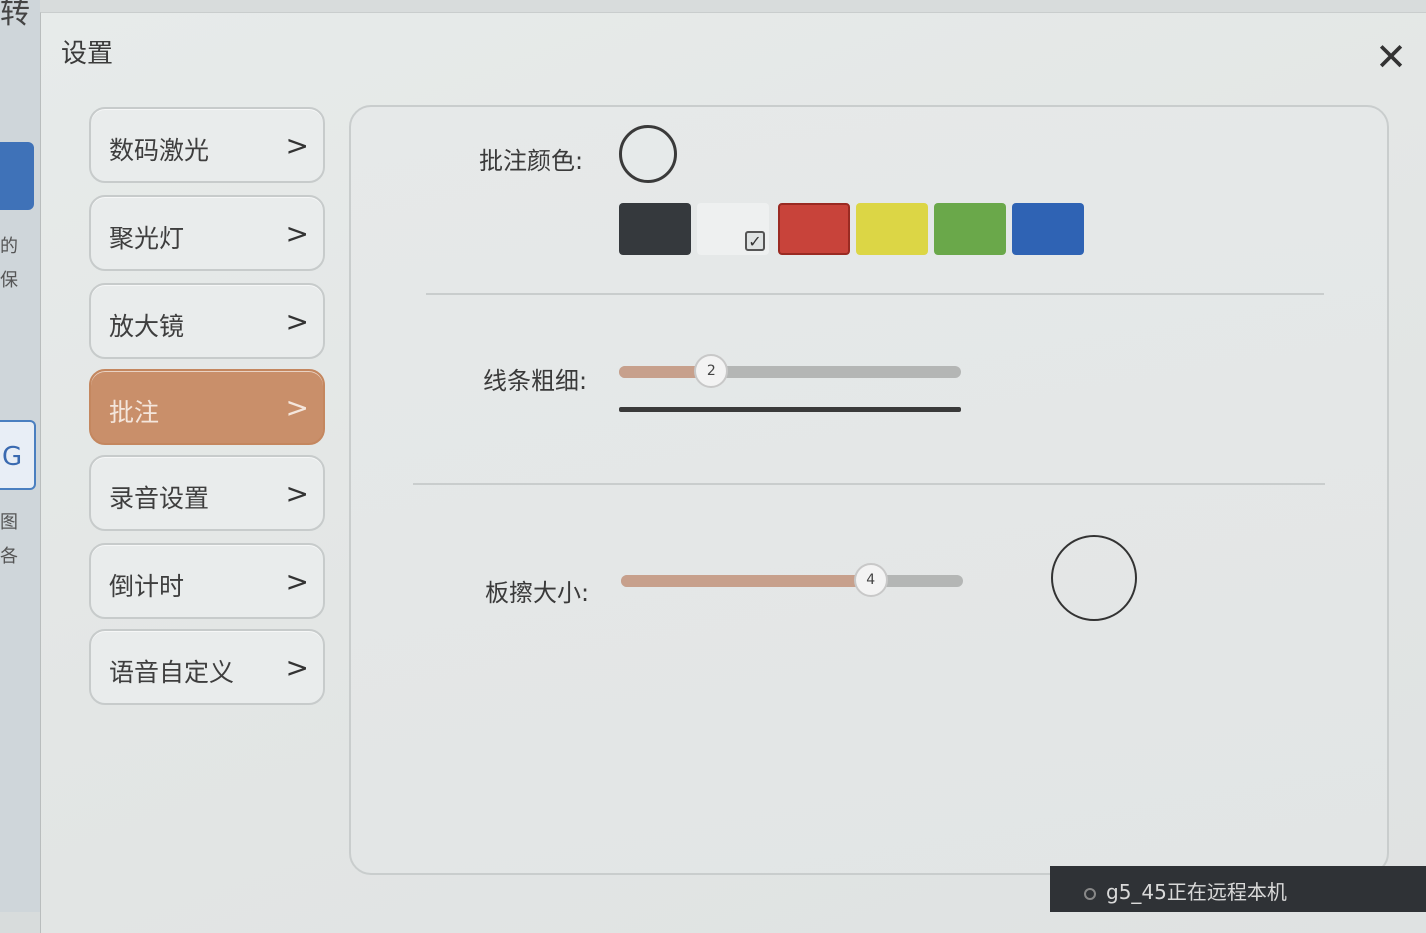 The height and width of the screenshot is (933, 1426). I want to click on nav-item-countdown: 倒计时 >, so click(207, 581).